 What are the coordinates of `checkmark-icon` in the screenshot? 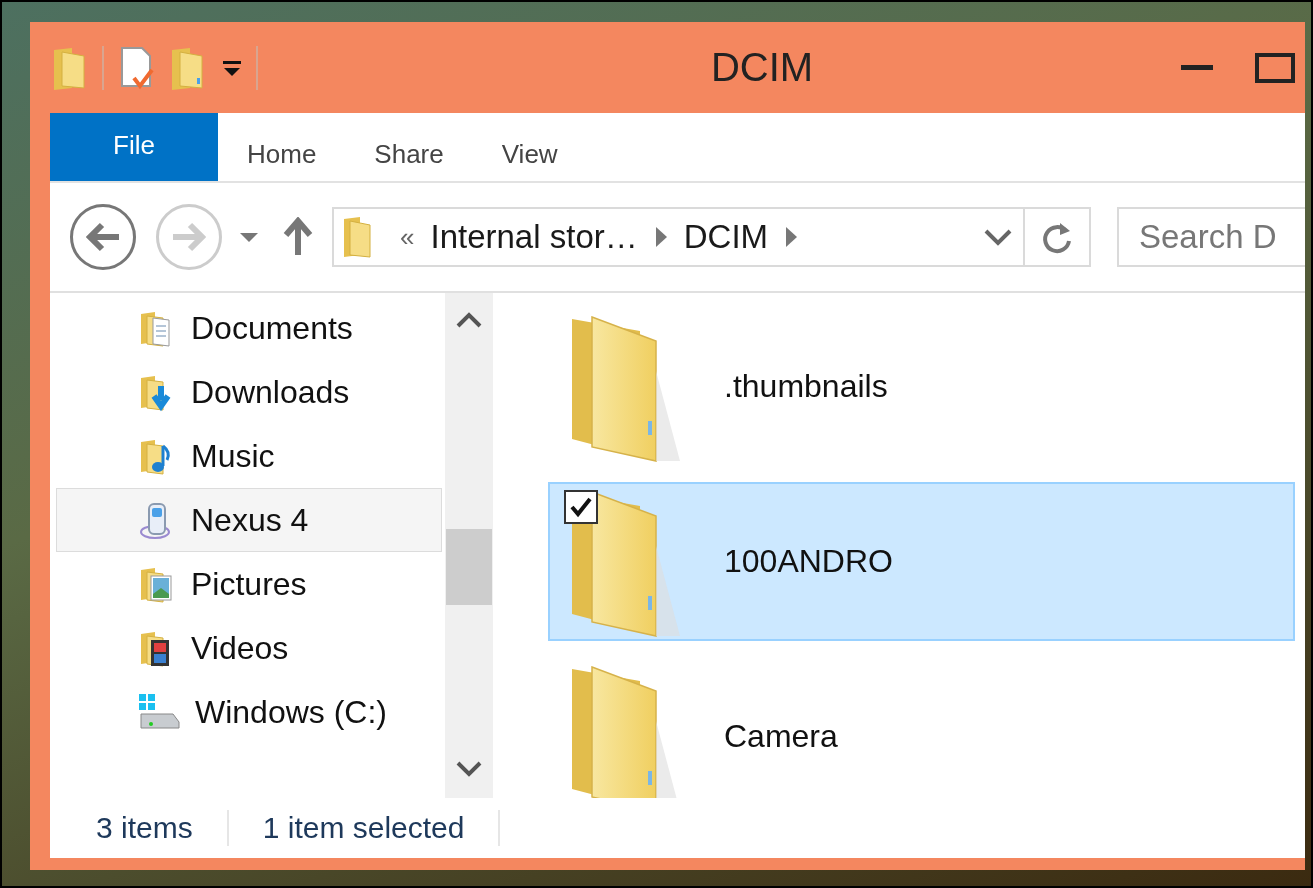 It's located at (581, 507).